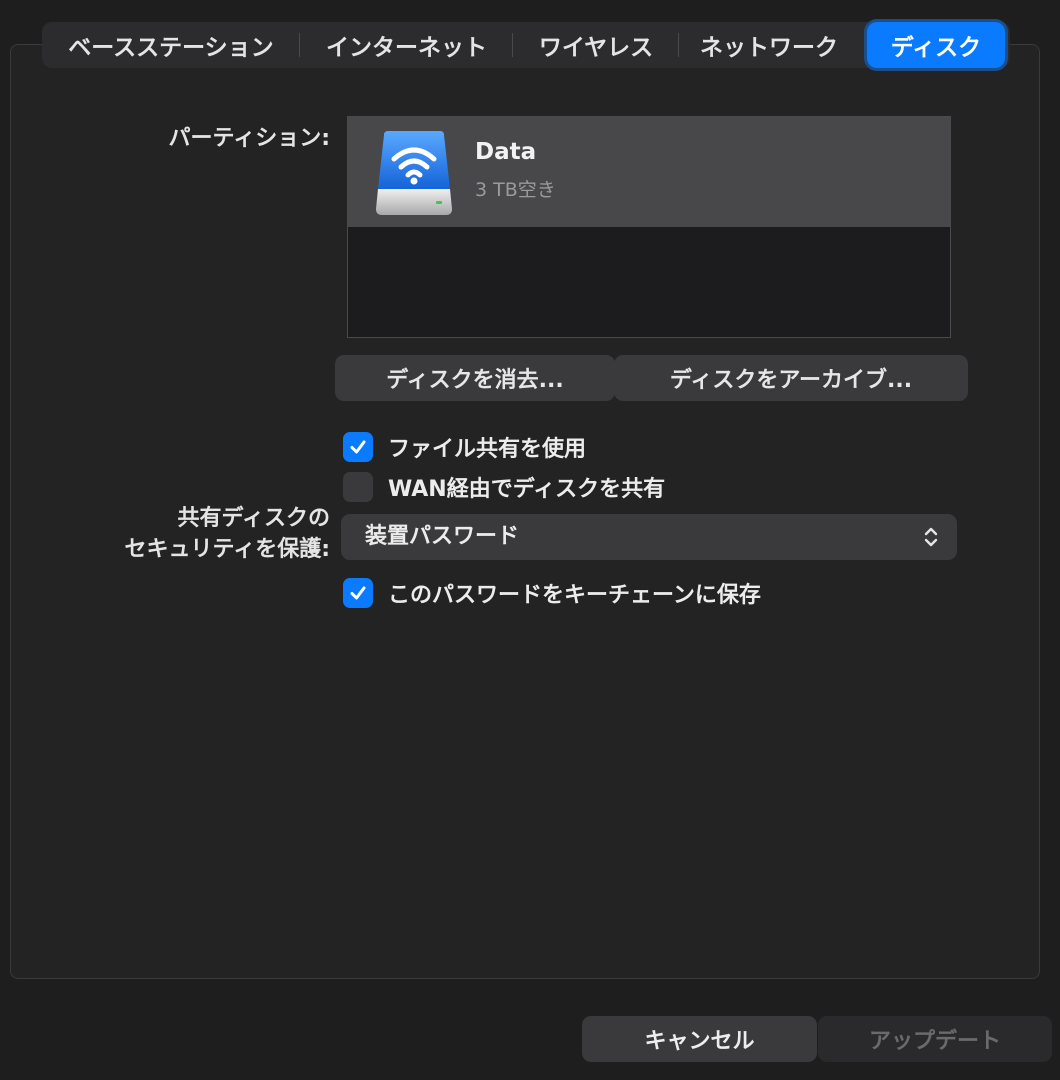 The width and height of the screenshot is (1060, 1080). What do you see at coordinates (699, 1039) in the screenshot?
I see `cancel-button: キャンセル` at bounding box center [699, 1039].